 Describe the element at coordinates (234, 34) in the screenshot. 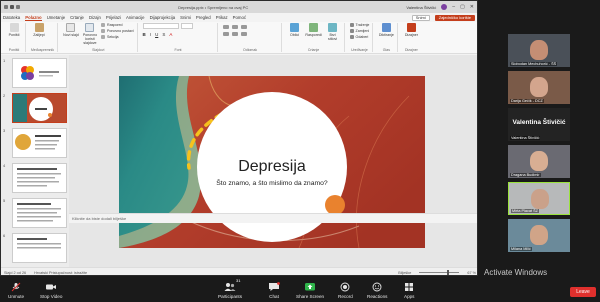

I see `align-center-icon` at that location.